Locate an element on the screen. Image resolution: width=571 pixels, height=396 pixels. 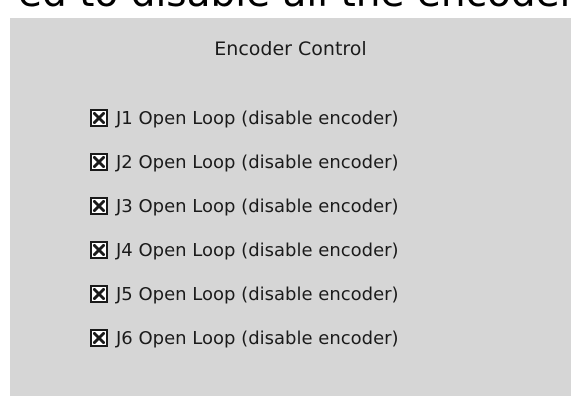
checkbox-row-j6: J6 Open Loop (disable encoder) is located at coordinates (244, 338).